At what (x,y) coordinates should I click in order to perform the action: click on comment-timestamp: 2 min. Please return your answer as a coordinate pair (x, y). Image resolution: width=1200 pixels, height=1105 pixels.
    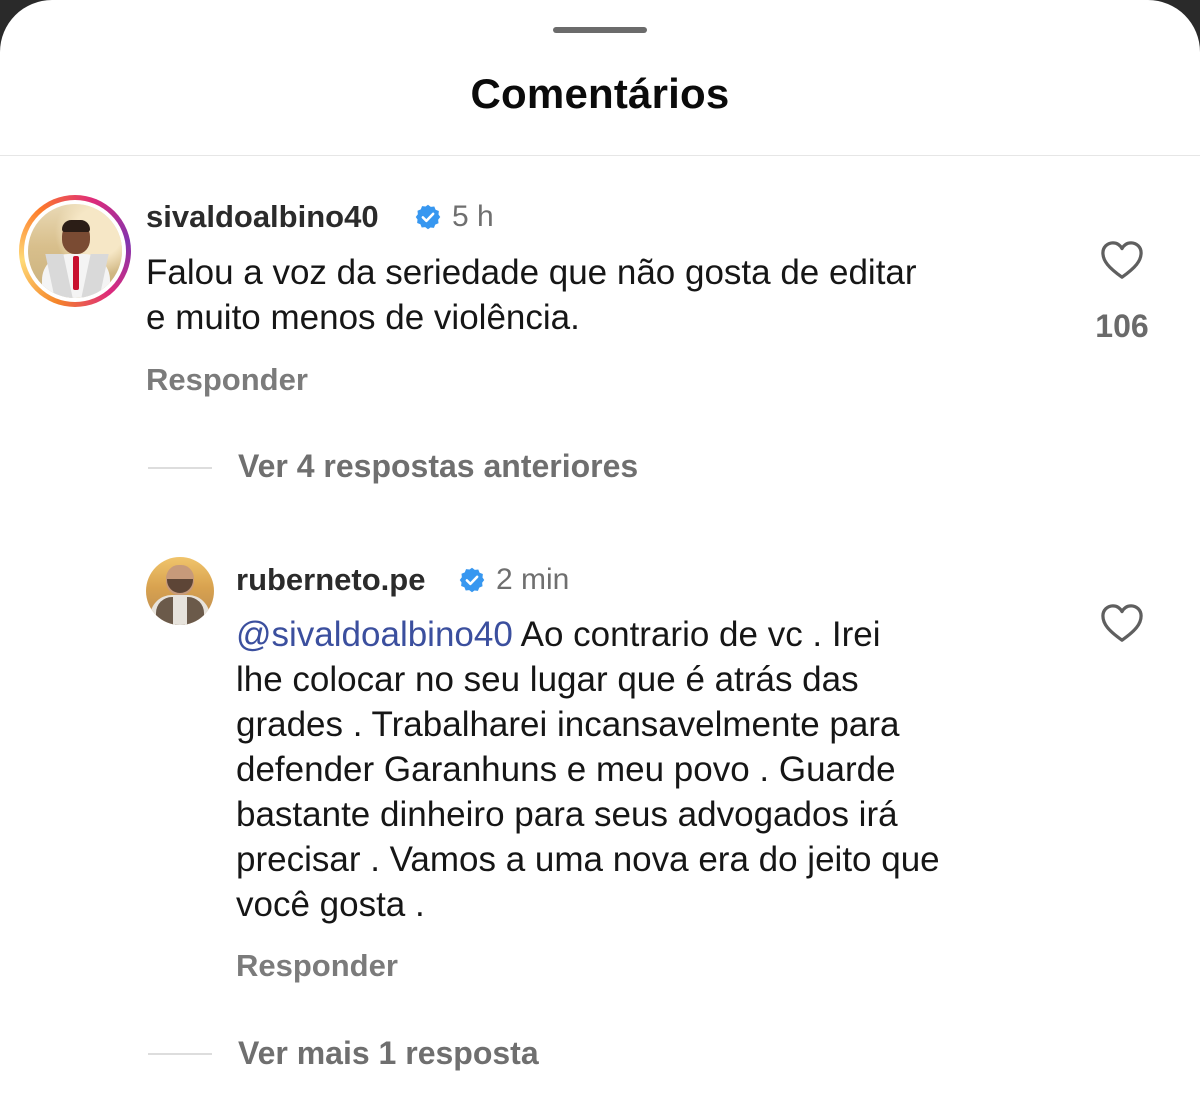
    Looking at the image, I should click on (533, 579).